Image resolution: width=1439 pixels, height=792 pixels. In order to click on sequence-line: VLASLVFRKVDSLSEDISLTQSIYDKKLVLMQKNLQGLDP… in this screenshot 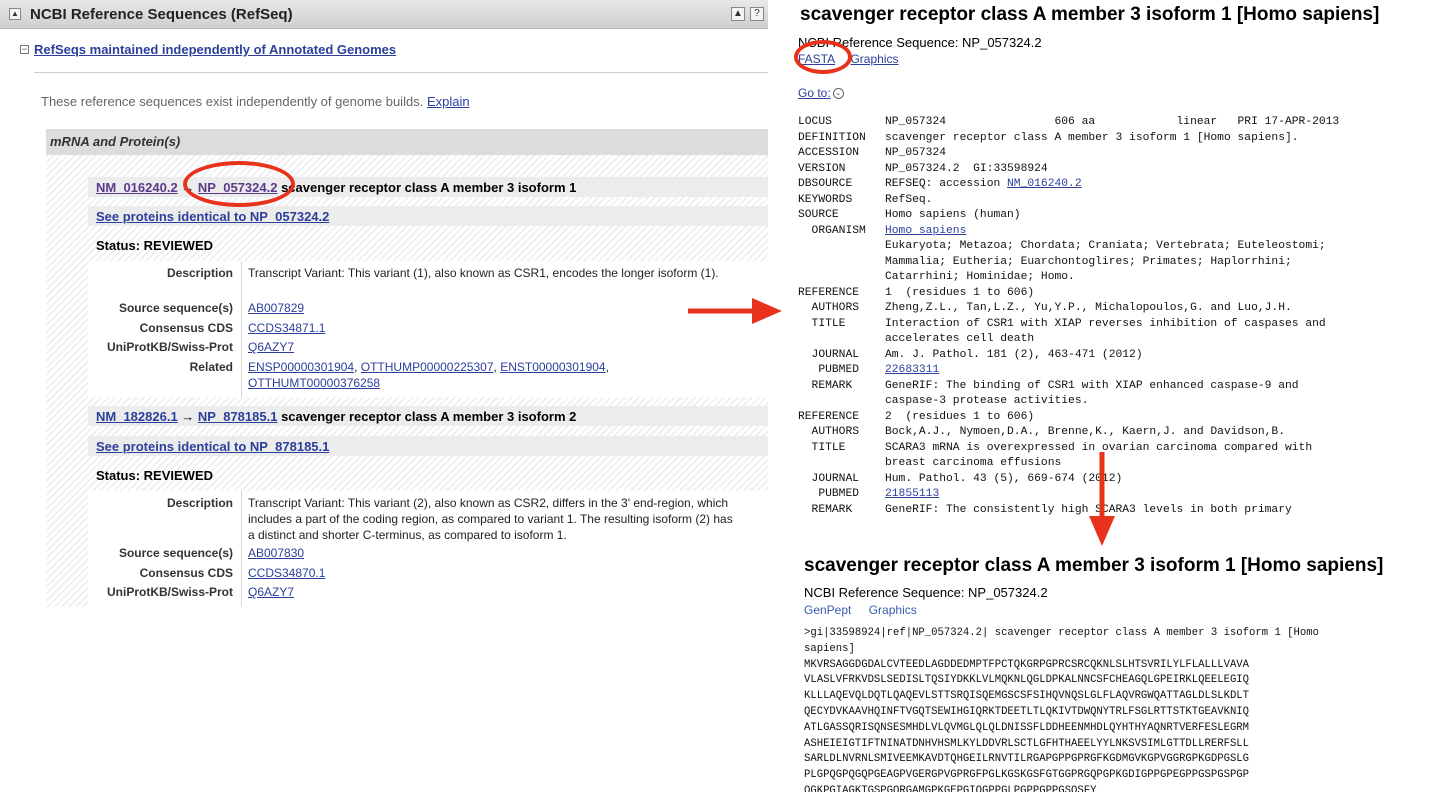, I will do `click(1027, 680)`.